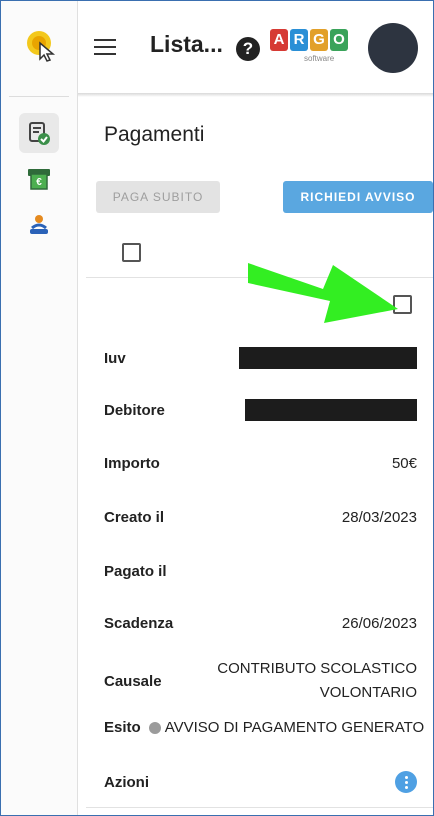 This screenshot has height=816, width=434. What do you see at coordinates (328, 358) in the screenshot?
I see `iuv-redacted-value` at bounding box center [328, 358].